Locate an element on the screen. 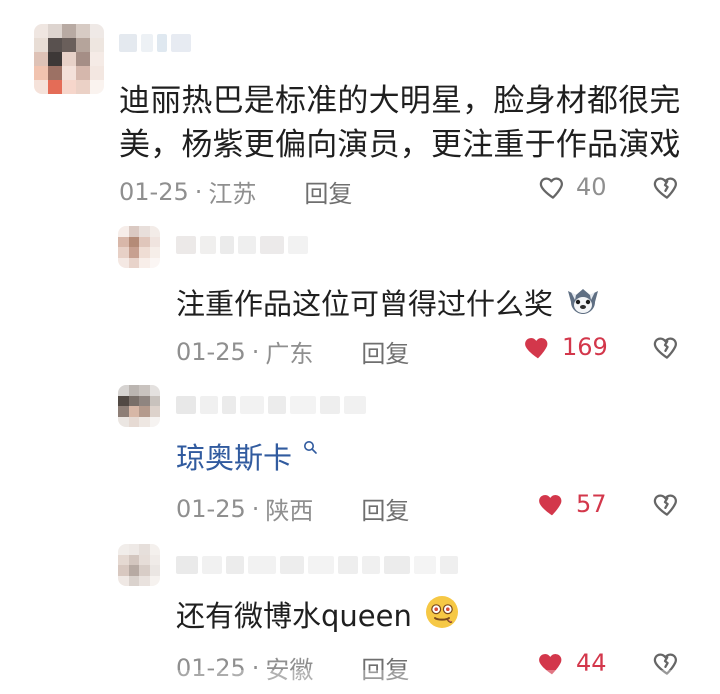 The width and height of the screenshot is (720, 694). reply-text: 琼奥斯卡 is located at coordinates (247, 458).